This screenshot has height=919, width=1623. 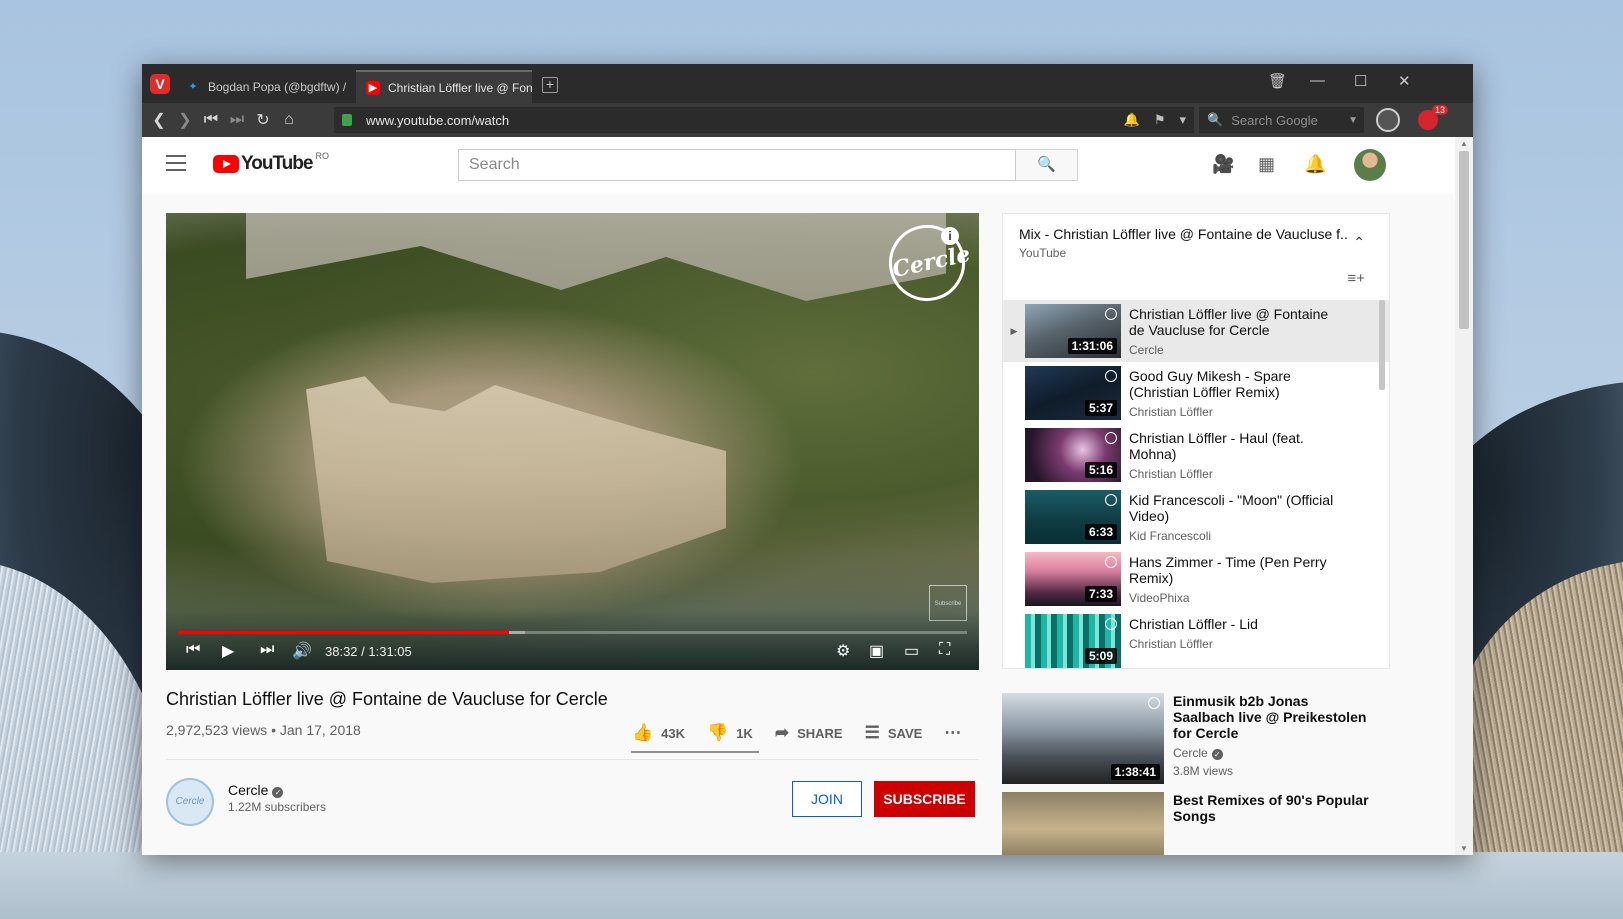 I want to click on recommended-video-channel: Cercle ✓, so click(x=1273, y=753).